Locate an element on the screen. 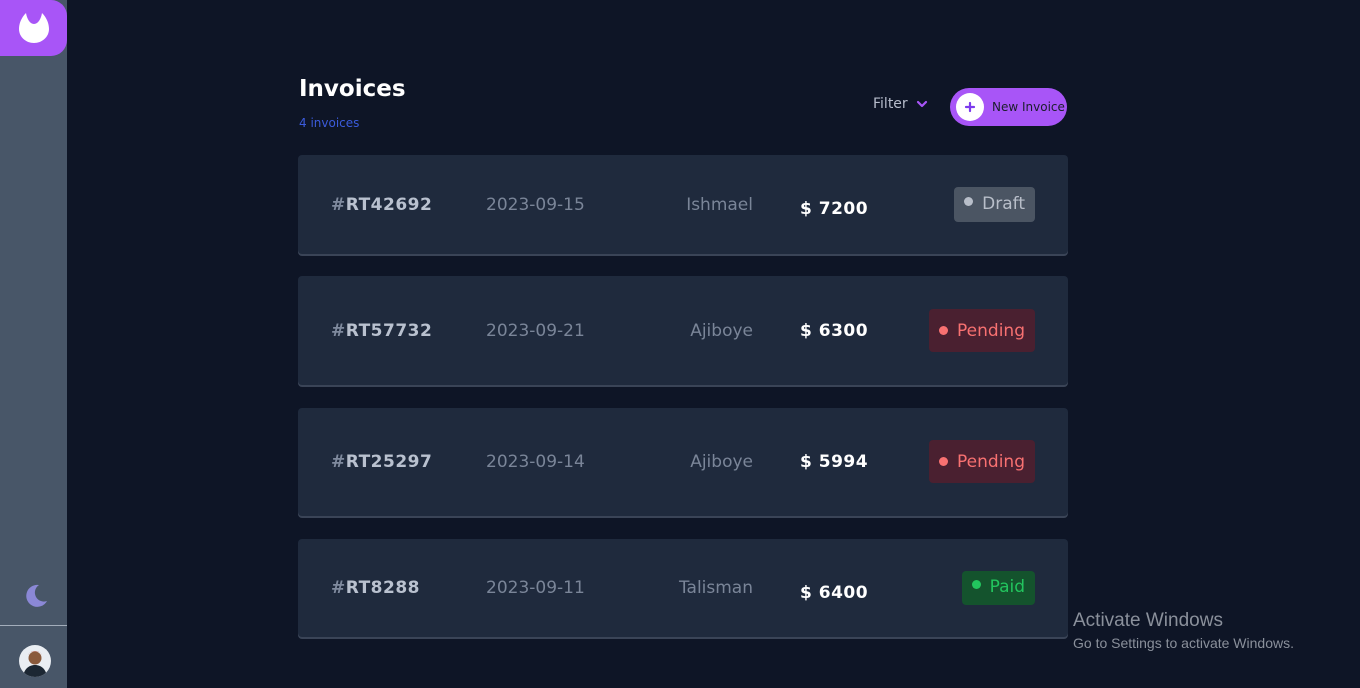 The height and width of the screenshot is (688, 1360). new-invoice-button: New Invoice is located at coordinates (1008, 107).